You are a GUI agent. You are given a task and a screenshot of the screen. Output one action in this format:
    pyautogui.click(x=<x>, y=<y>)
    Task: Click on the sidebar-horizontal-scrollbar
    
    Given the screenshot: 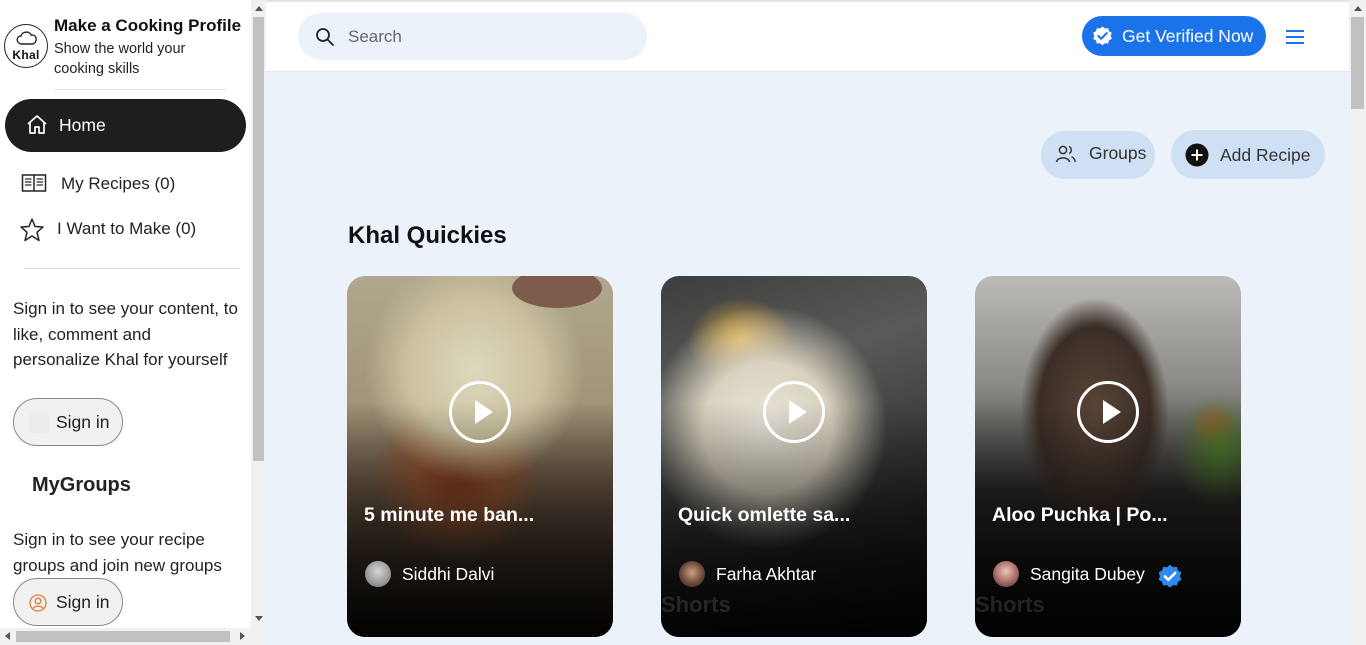 What is the action you would take?
    pyautogui.click(x=125, y=636)
    